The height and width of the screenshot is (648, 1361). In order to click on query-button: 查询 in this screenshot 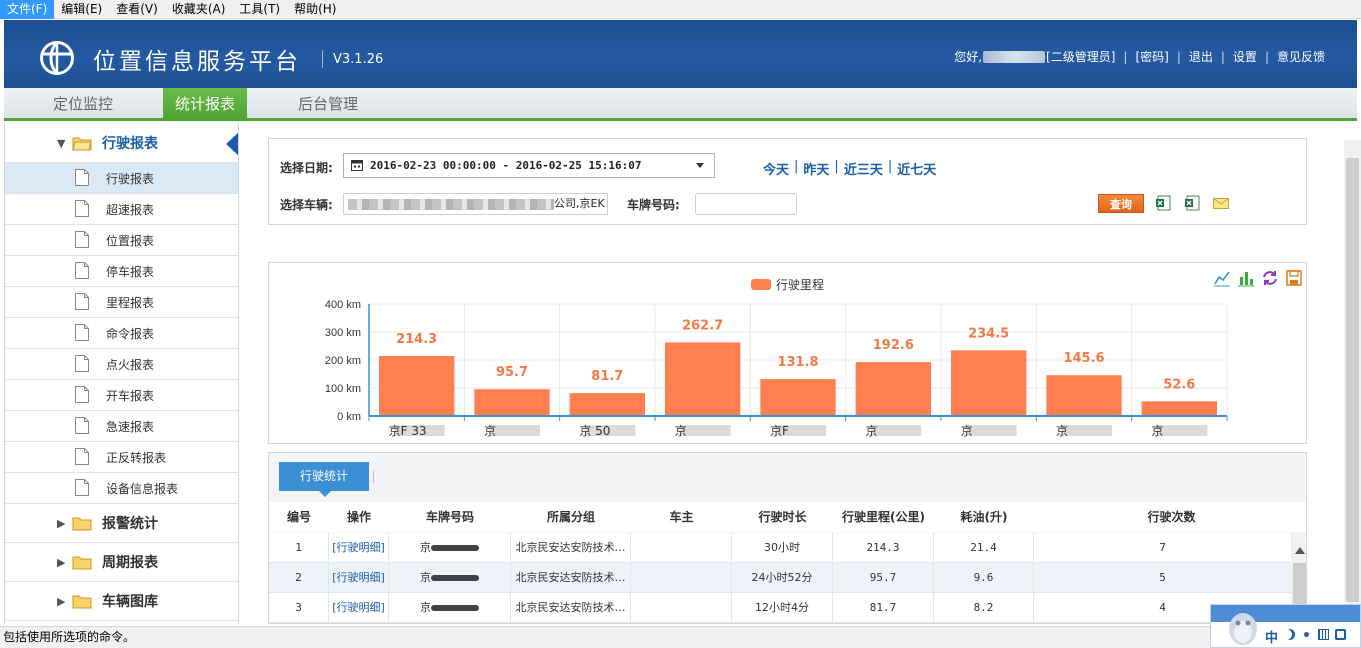, I will do `click(1121, 203)`.